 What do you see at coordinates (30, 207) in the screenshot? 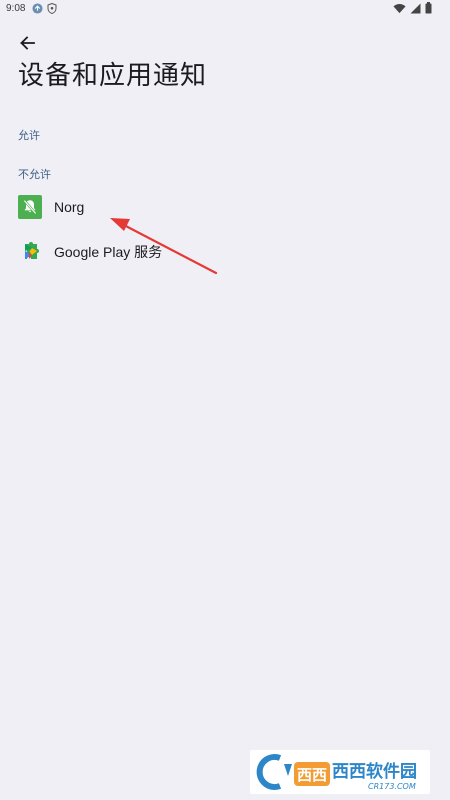
I see `notifications-off-icon` at bounding box center [30, 207].